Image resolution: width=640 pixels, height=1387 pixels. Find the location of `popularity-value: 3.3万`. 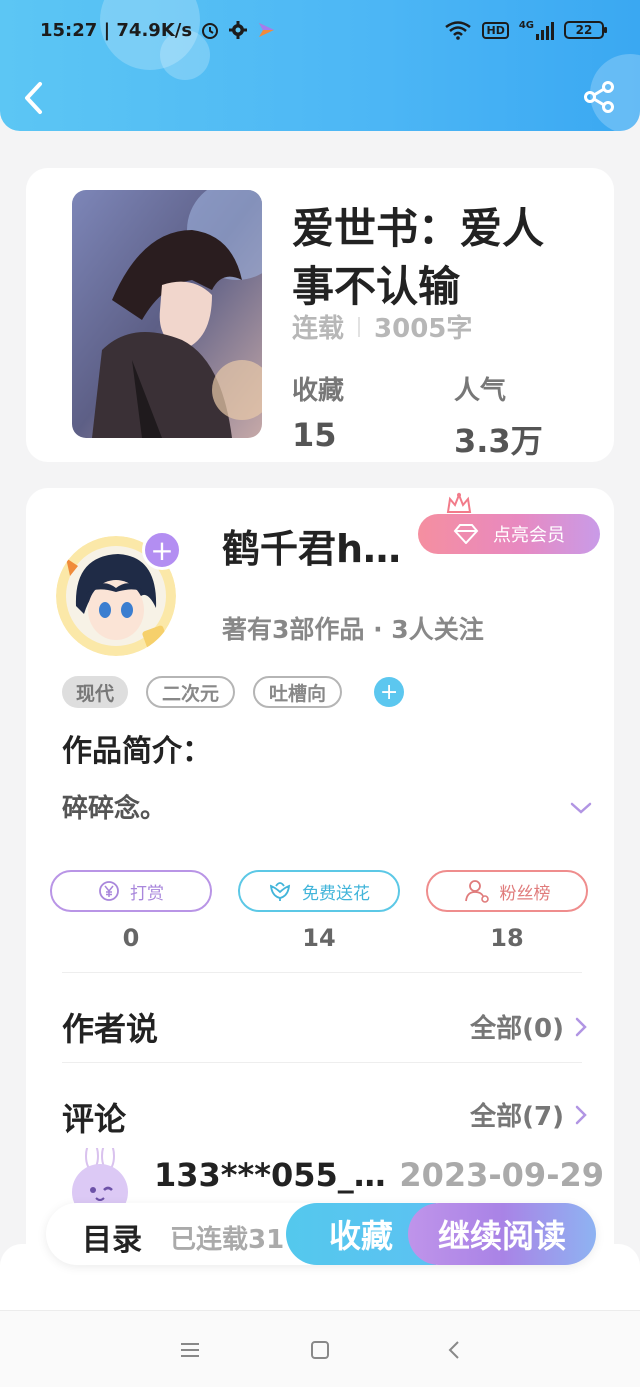

popularity-value: 3.3万 is located at coordinates (498, 441).